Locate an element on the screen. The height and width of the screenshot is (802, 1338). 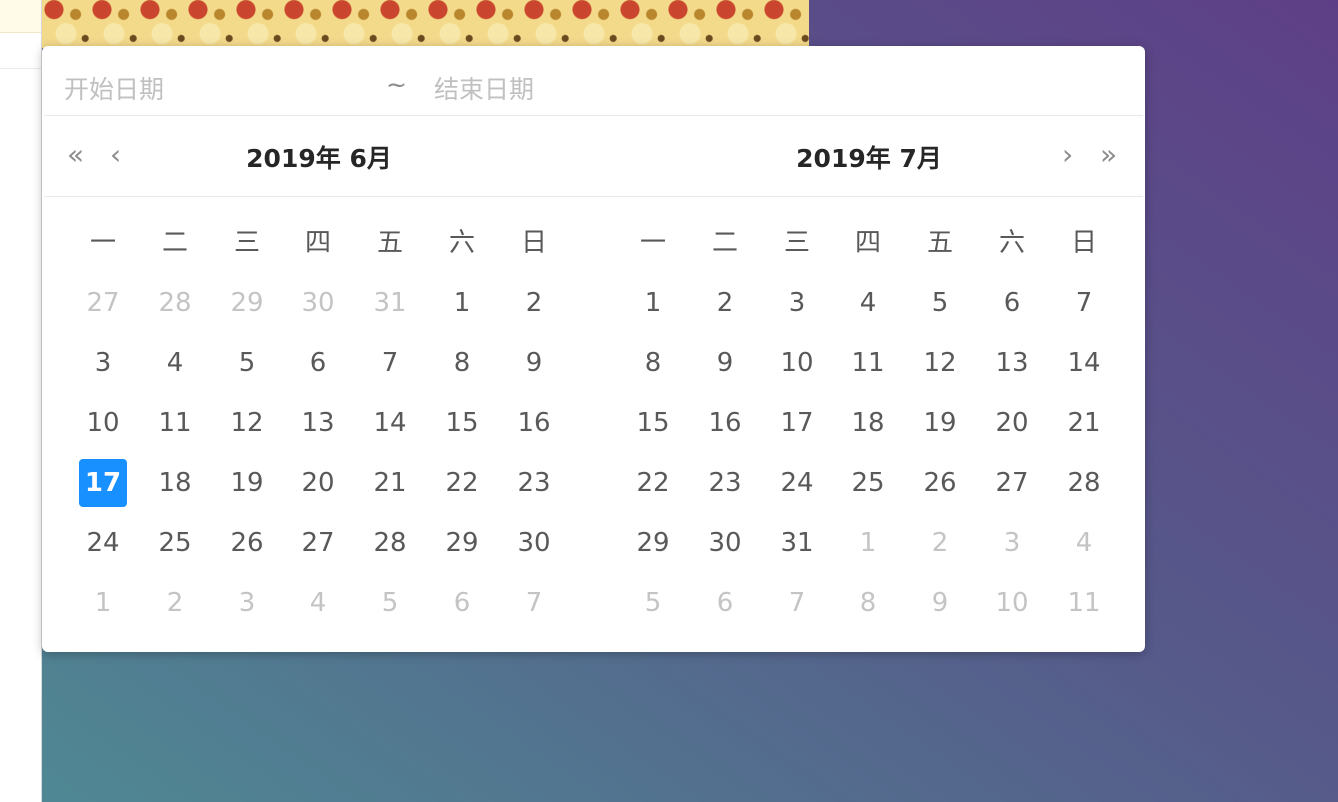
weekday-header: 四 is located at coordinates (867, 243).